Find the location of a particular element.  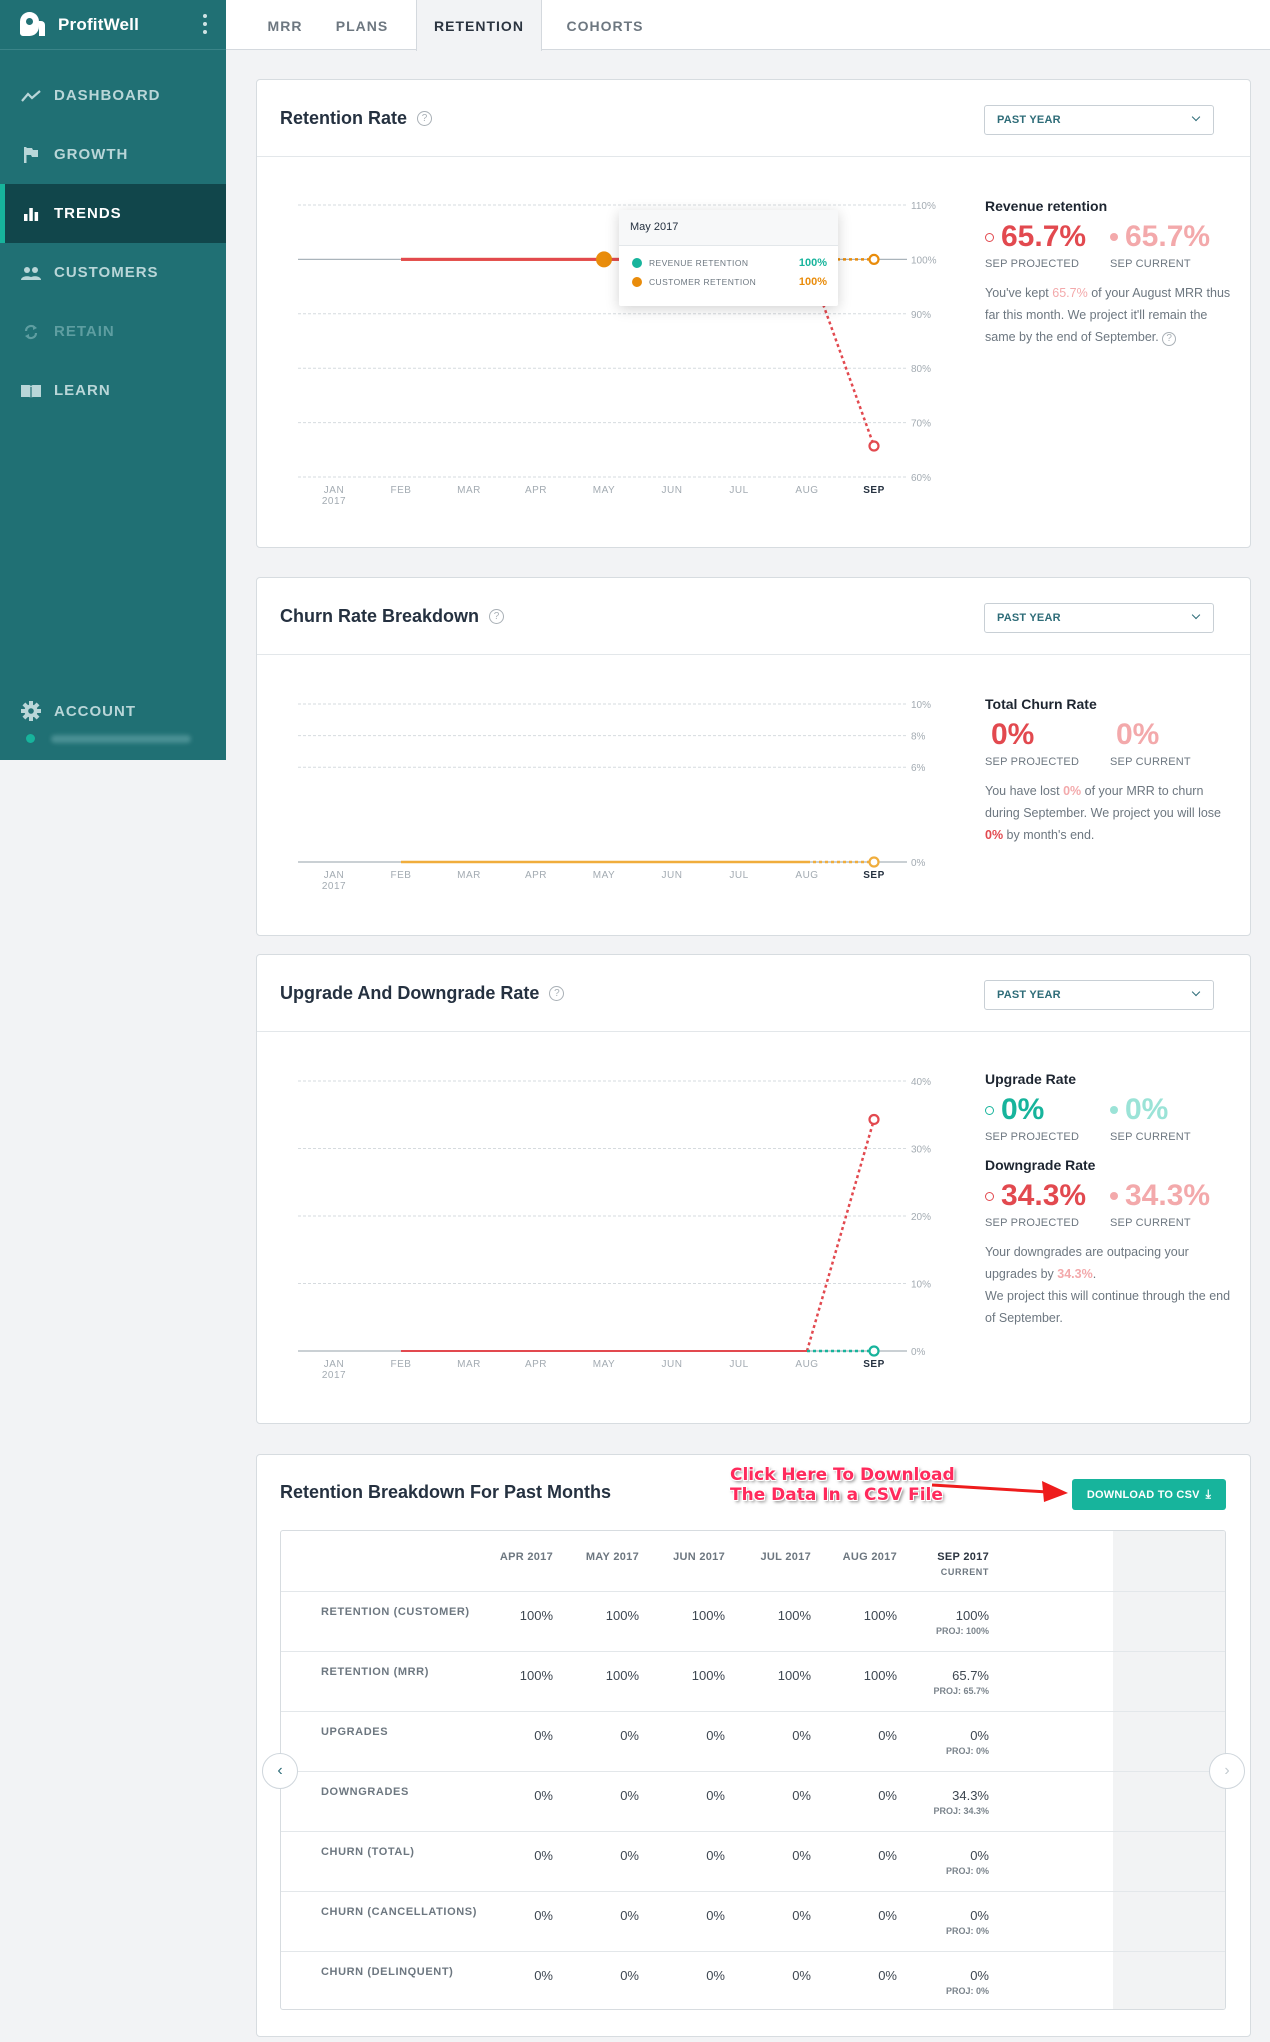

current-label: CURRENT is located at coordinates (964, 1572).